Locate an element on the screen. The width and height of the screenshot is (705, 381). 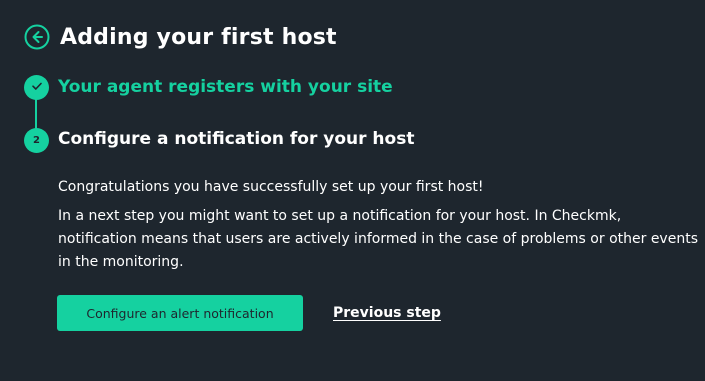
arrow-left-circle-icon is located at coordinates (37, 37).